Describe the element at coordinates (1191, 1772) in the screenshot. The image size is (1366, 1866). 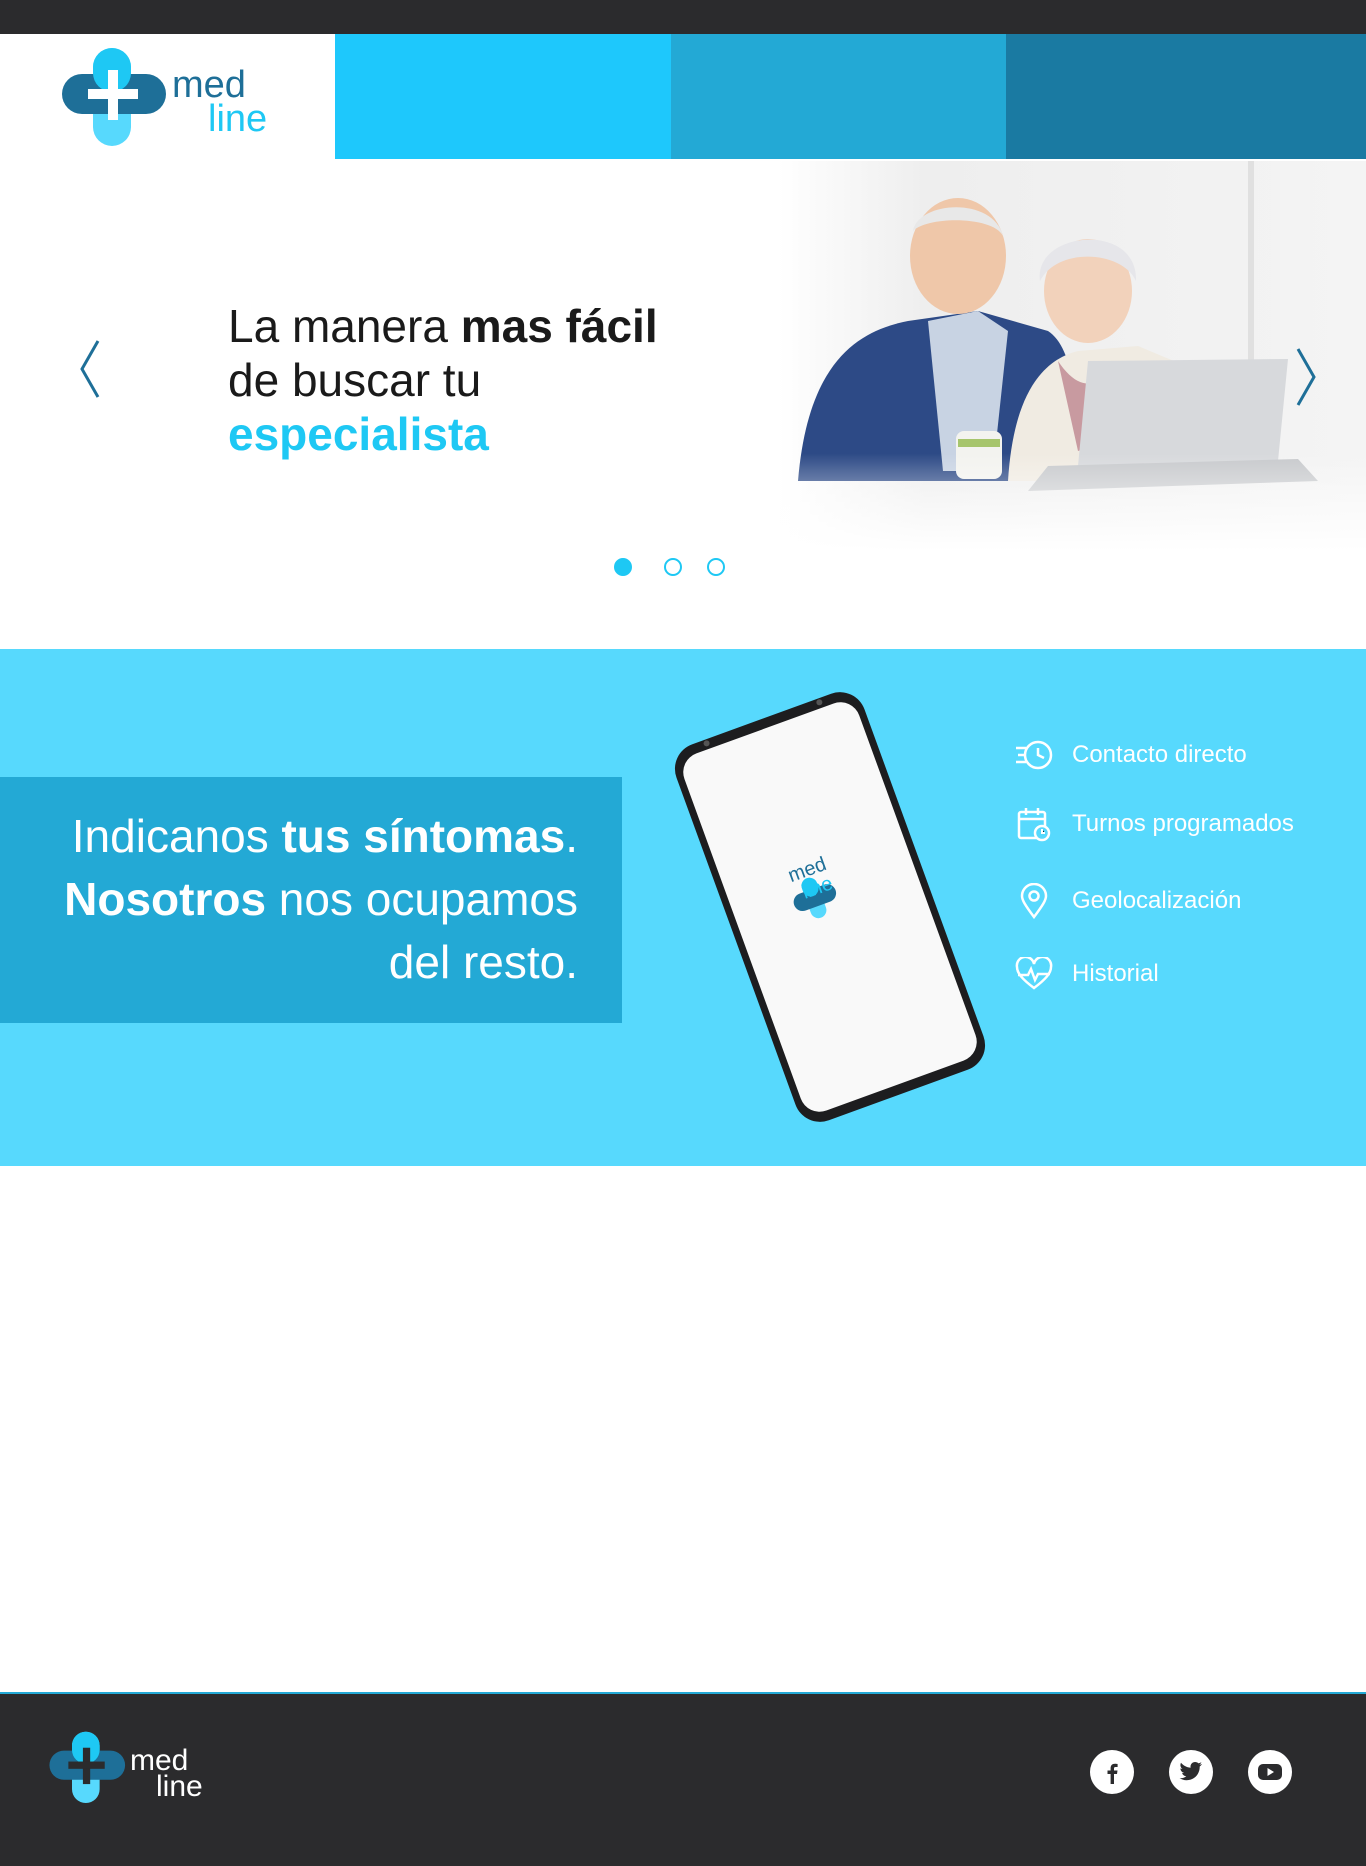
I see `twitter-icon` at that location.